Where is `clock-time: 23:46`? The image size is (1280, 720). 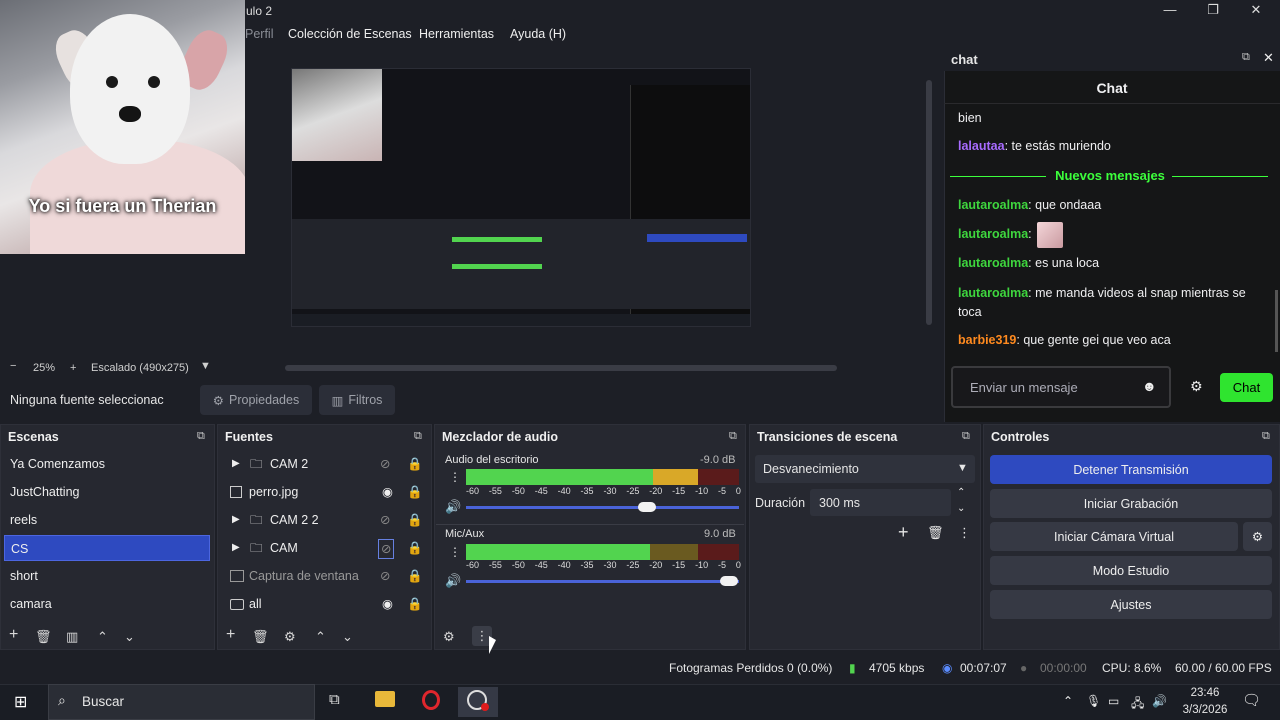
clock-time: 23:46 is located at coordinates (1205, 693).